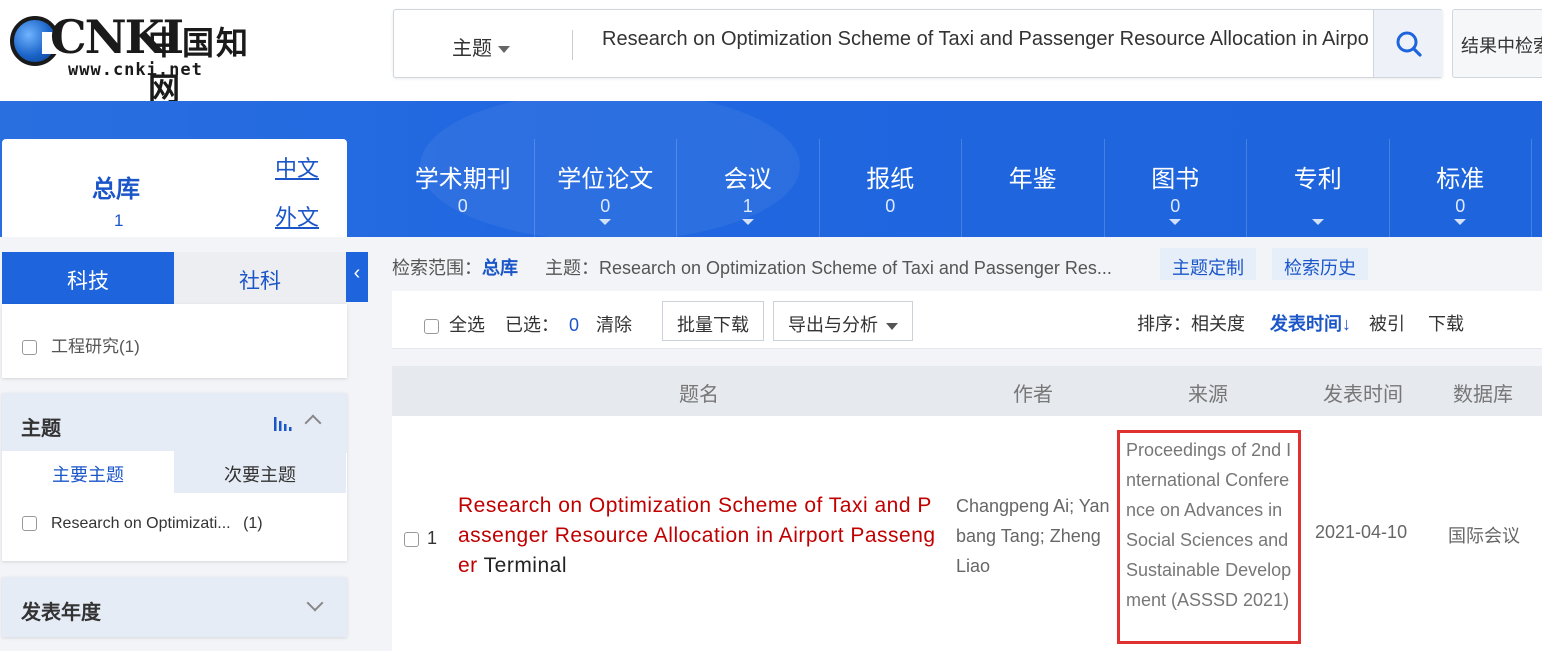 Image resolution: width=1542 pixels, height=651 pixels. I want to click on selected-count: 已选： 0, so click(542, 324).